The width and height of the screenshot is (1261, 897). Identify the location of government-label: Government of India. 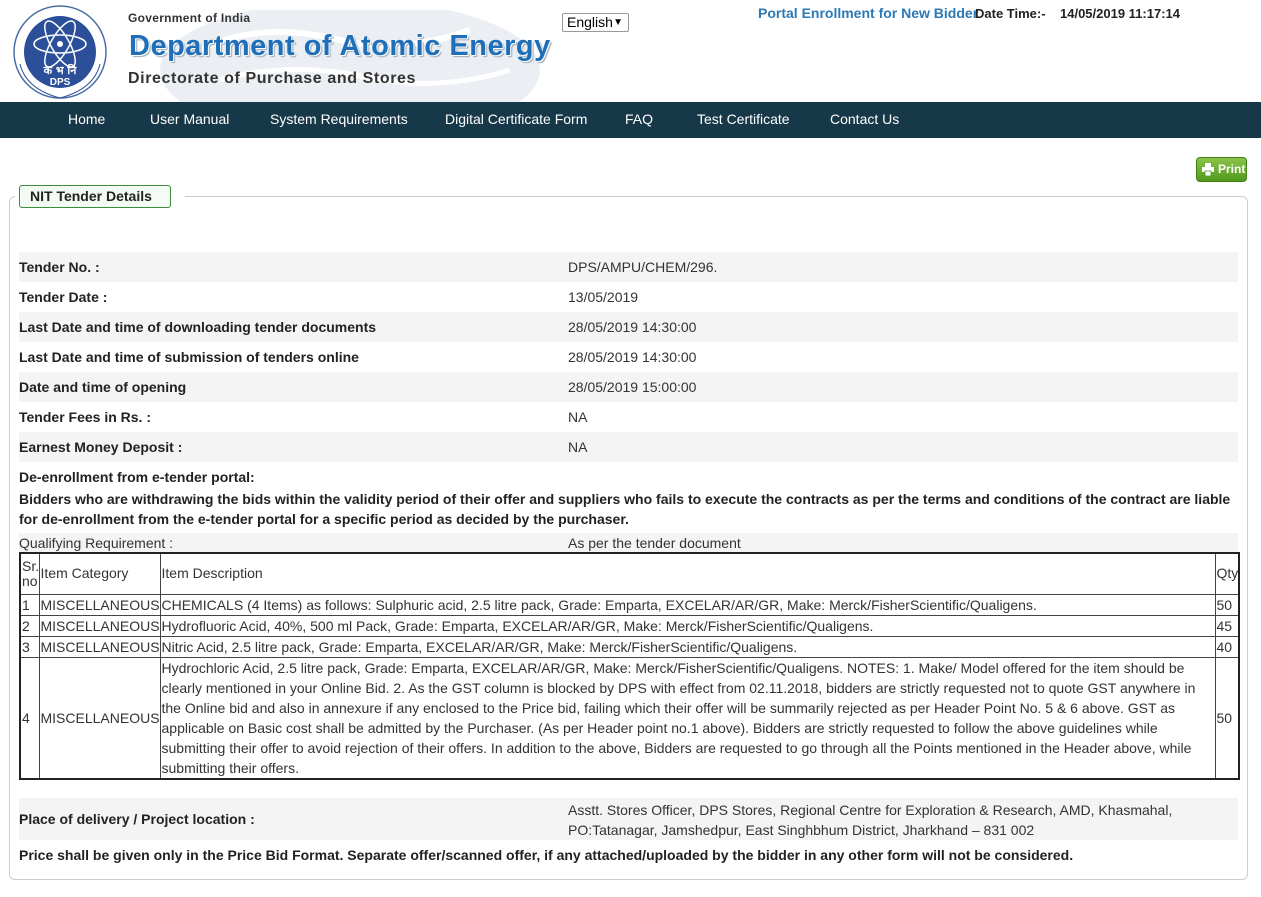
(189, 18).